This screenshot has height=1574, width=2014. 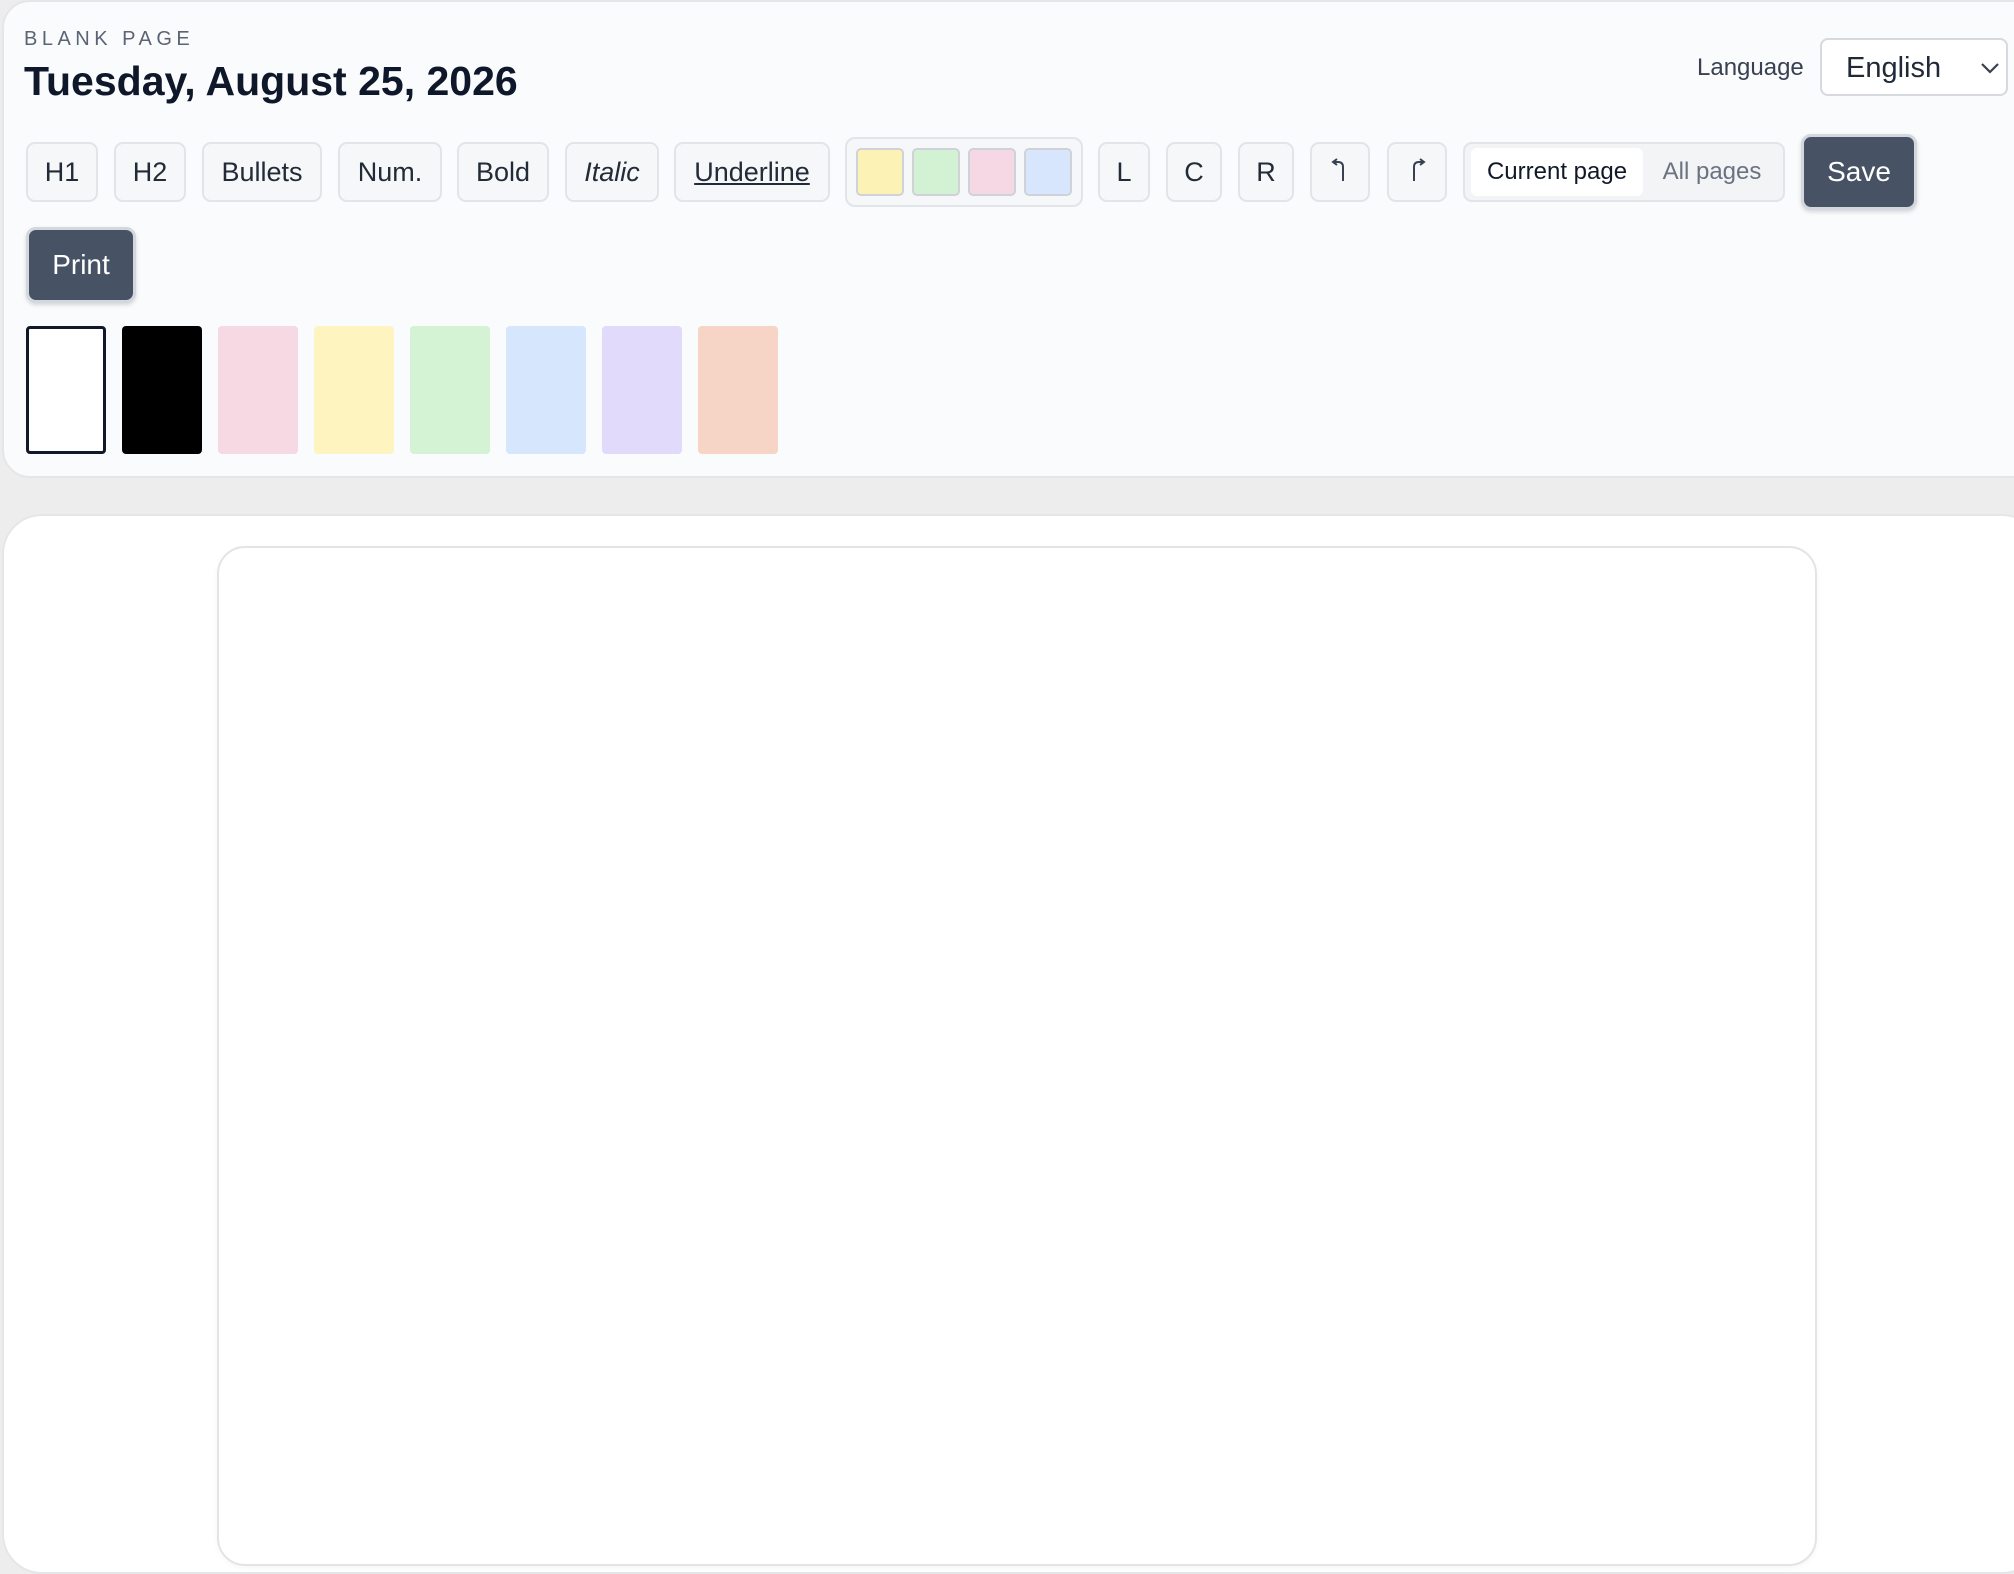 What do you see at coordinates (450, 390) in the screenshot?
I see `background-green-swatch` at bounding box center [450, 390].